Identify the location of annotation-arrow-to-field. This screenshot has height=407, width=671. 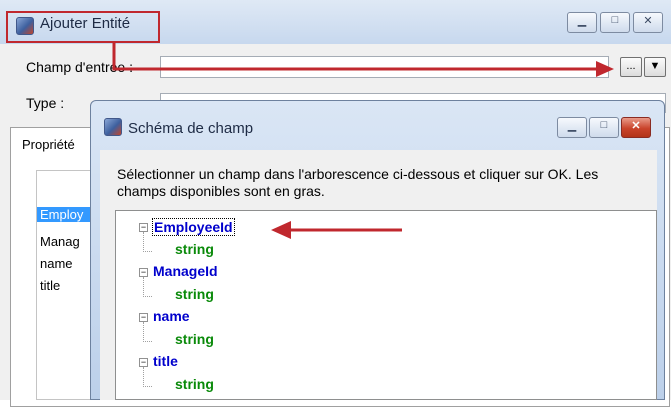
(355, 57).